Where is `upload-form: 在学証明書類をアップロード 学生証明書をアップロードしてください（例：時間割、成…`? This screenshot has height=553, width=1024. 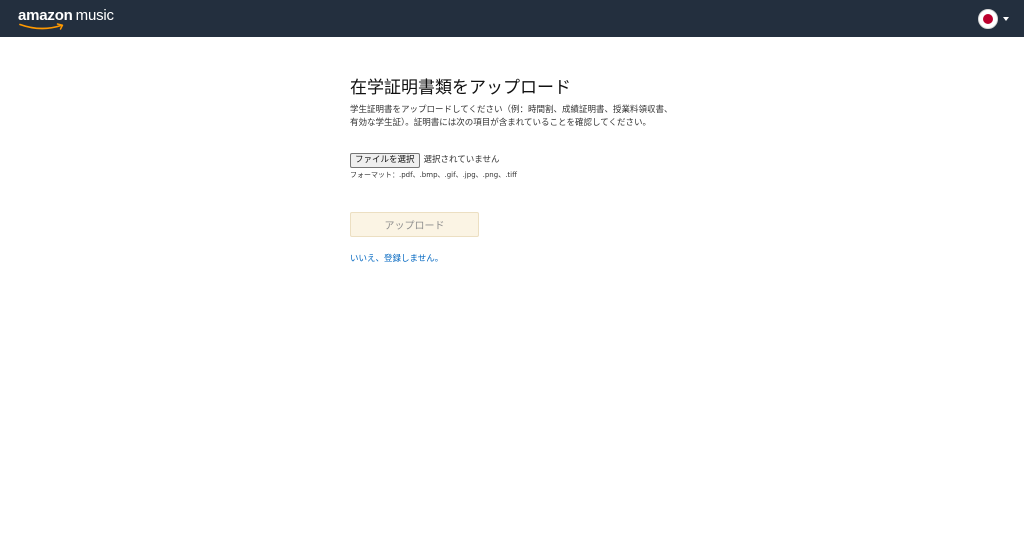
upload-form: 在学証明書類をアップロード 学生証明書をアップロードしてください（例：時間割、成… is located at coordinates (515, 170).